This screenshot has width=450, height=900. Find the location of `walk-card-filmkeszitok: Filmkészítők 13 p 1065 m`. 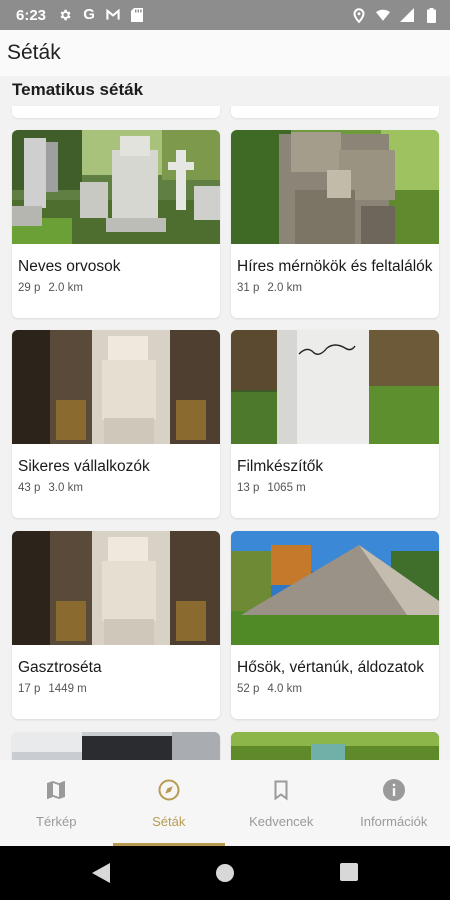

walk-card-filmkeszitok: Filmkészítők 13 p 1065 m is located at coordinates (335, 424).